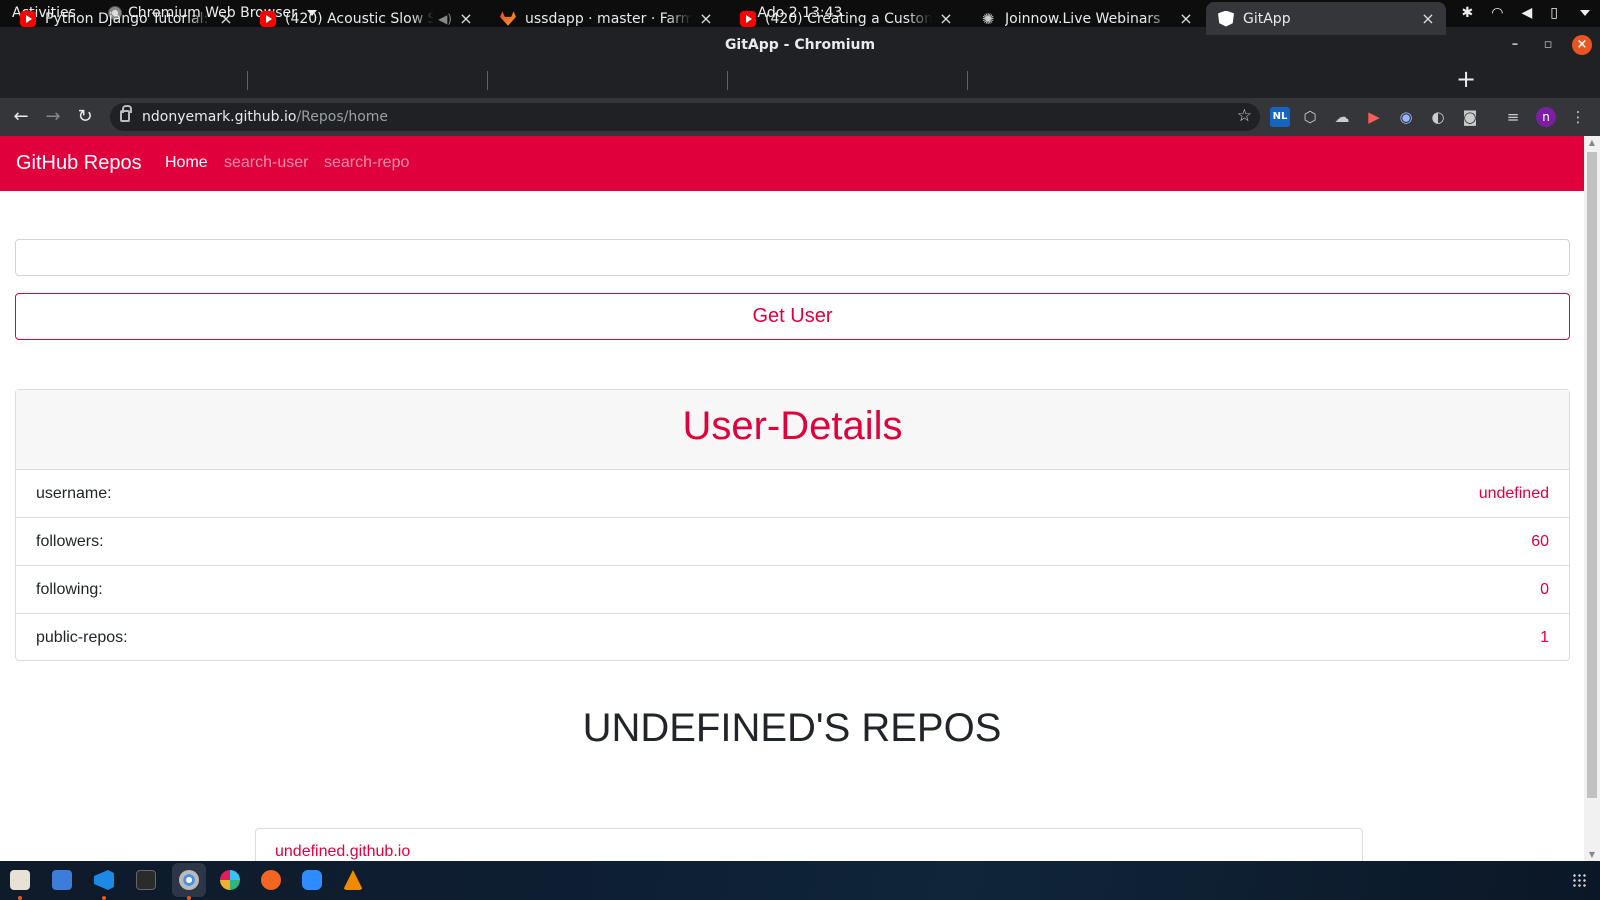  Describe the element at coordinates (1540, 541) in the screenshot. I see `detail-value: 60` at that location.